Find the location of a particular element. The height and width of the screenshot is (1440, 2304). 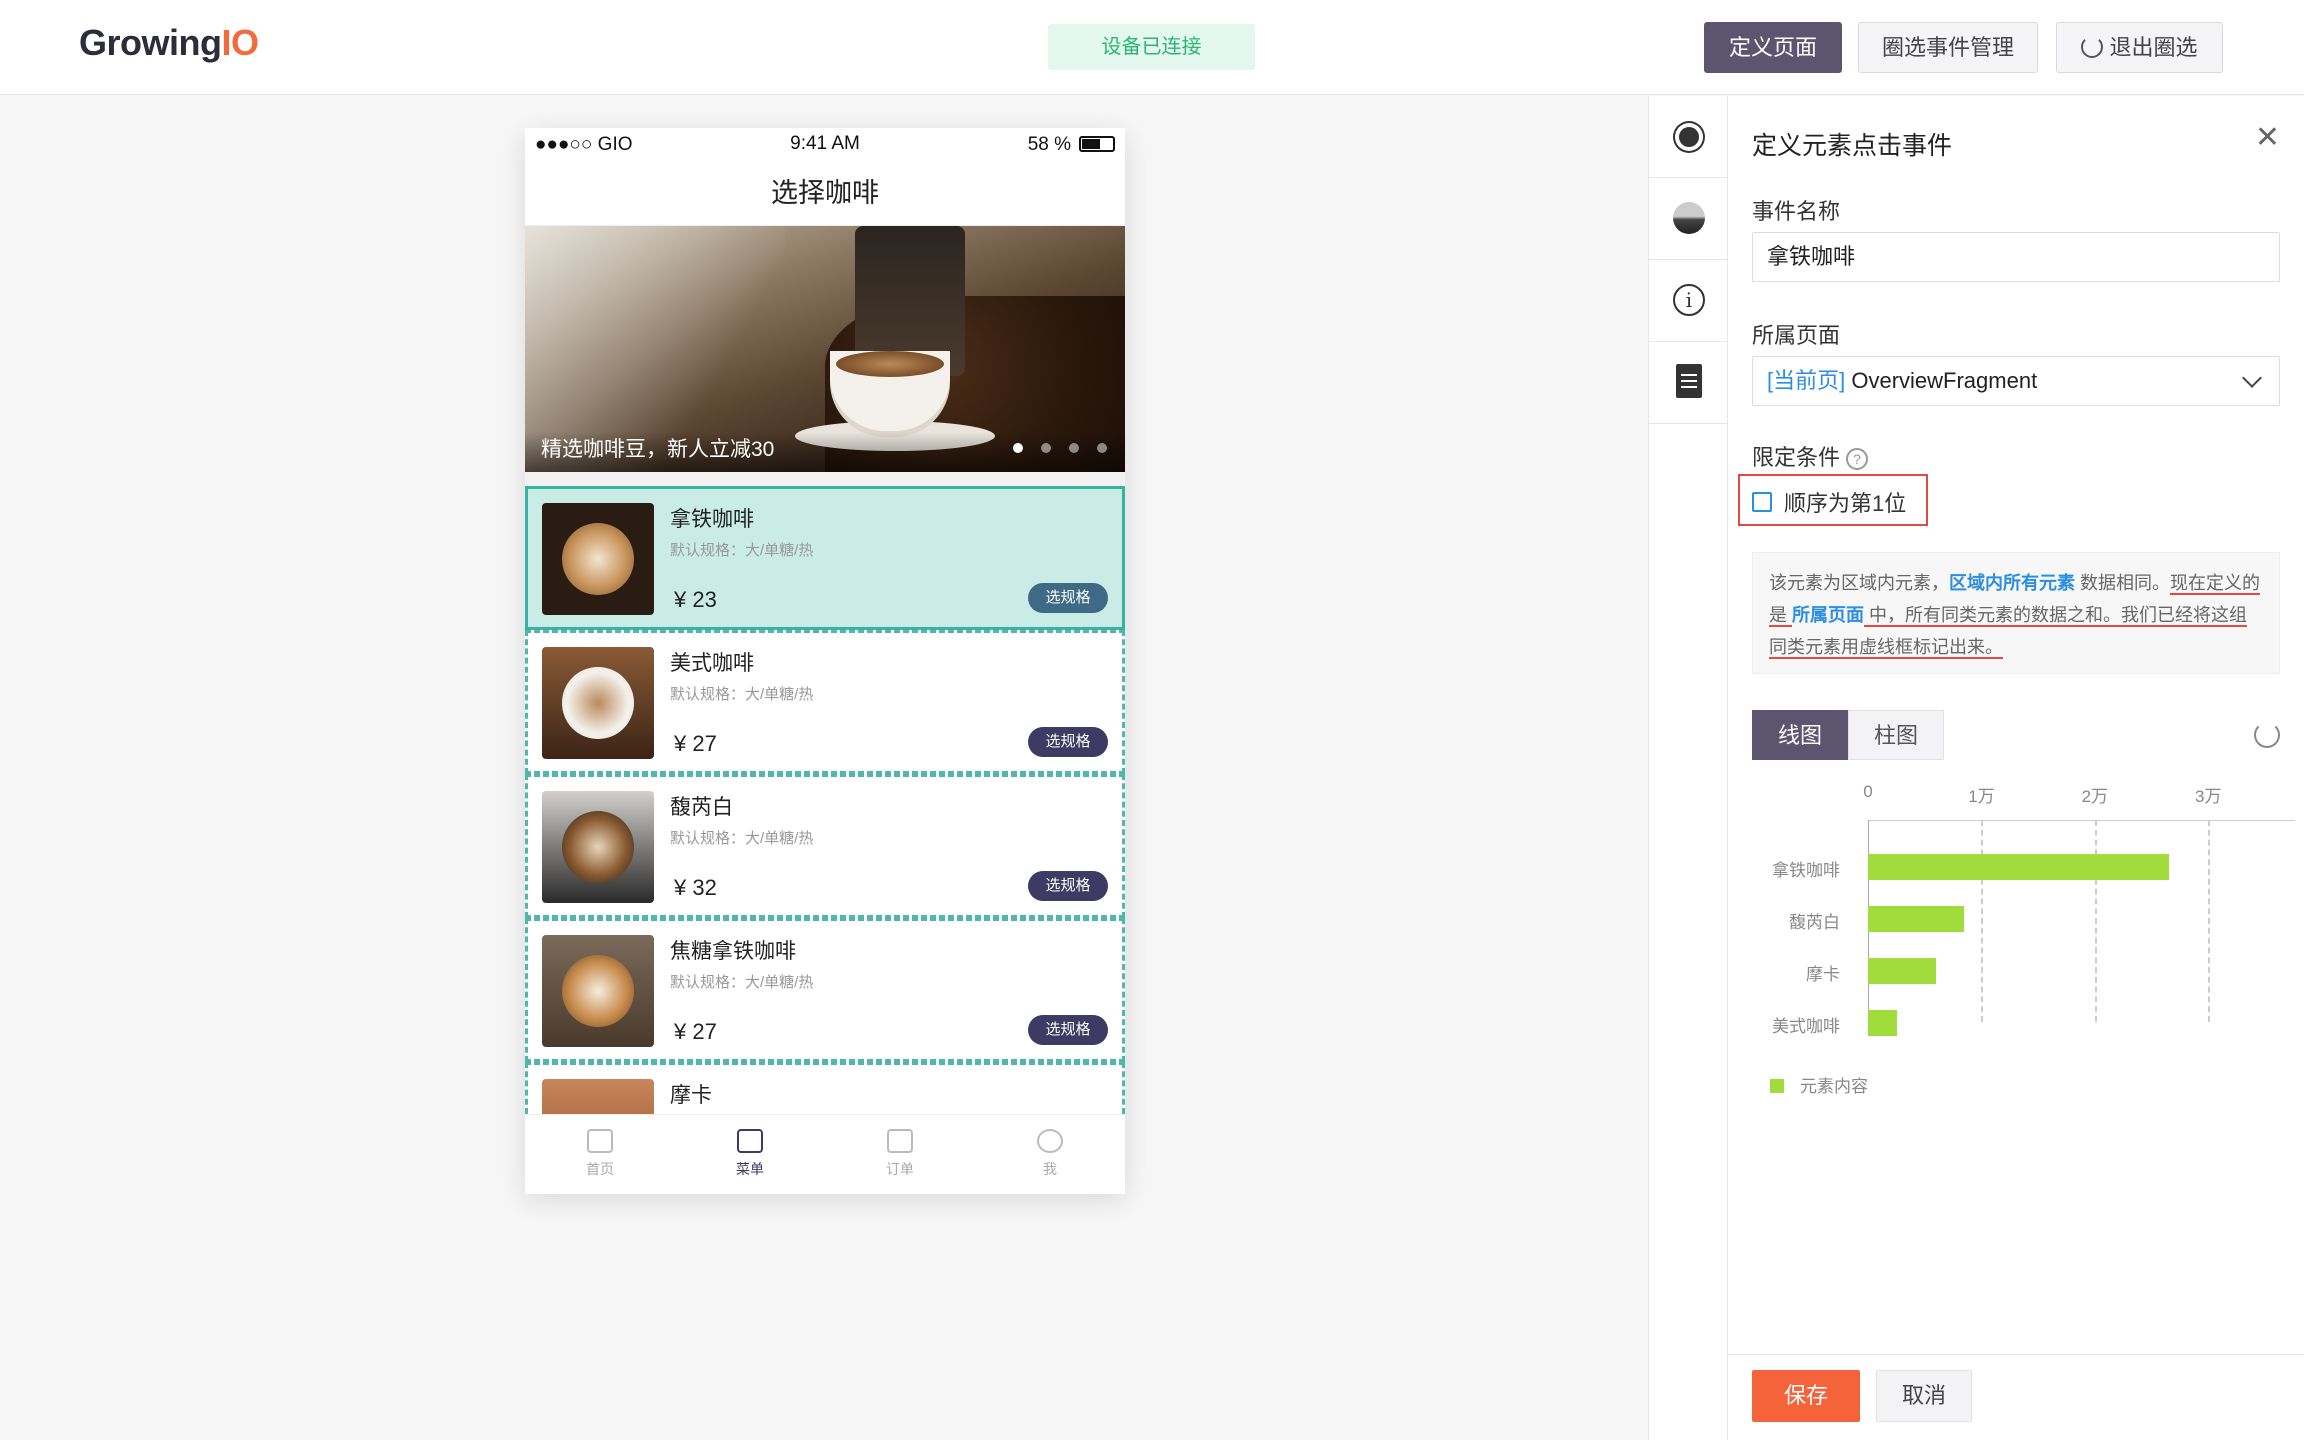

document-icon is located at coordinates (1689, 381).